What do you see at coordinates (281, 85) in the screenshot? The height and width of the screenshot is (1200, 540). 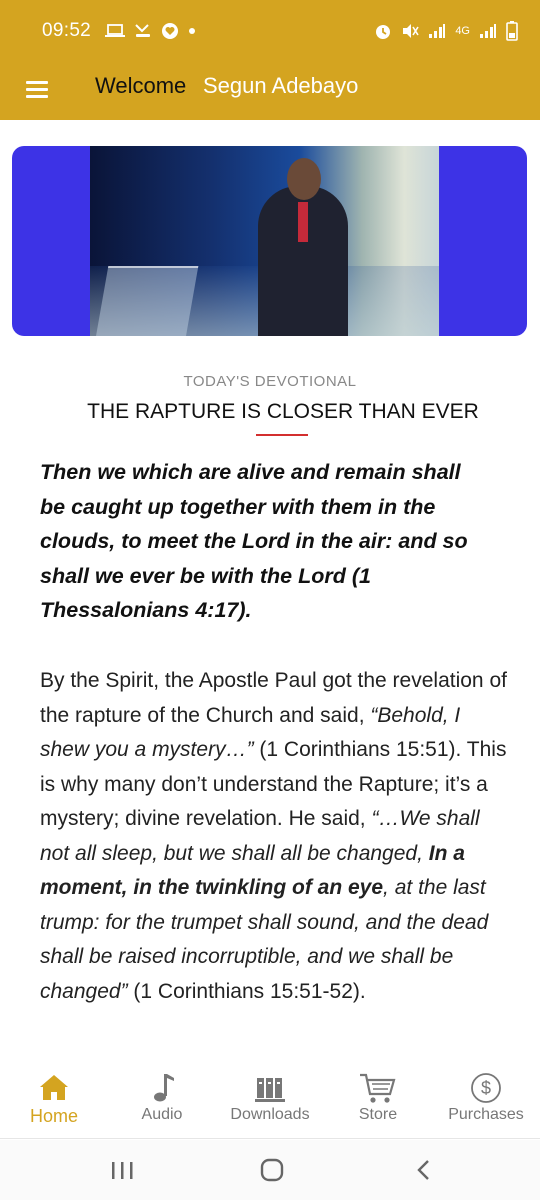 I see `user-name: Segun Adebayo` at bounding box center [281, 85].